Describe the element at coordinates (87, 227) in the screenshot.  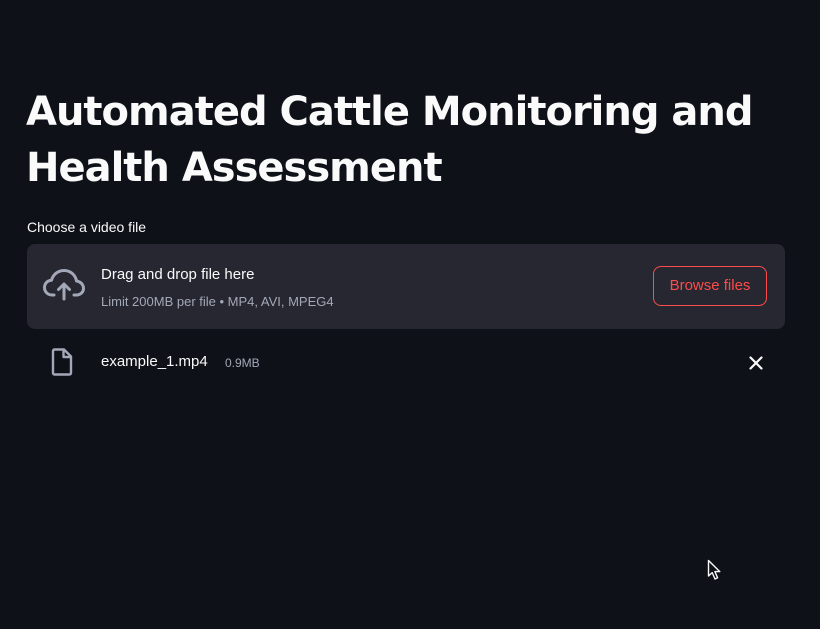
I see `uploader-label: Choose a video file` at that location.